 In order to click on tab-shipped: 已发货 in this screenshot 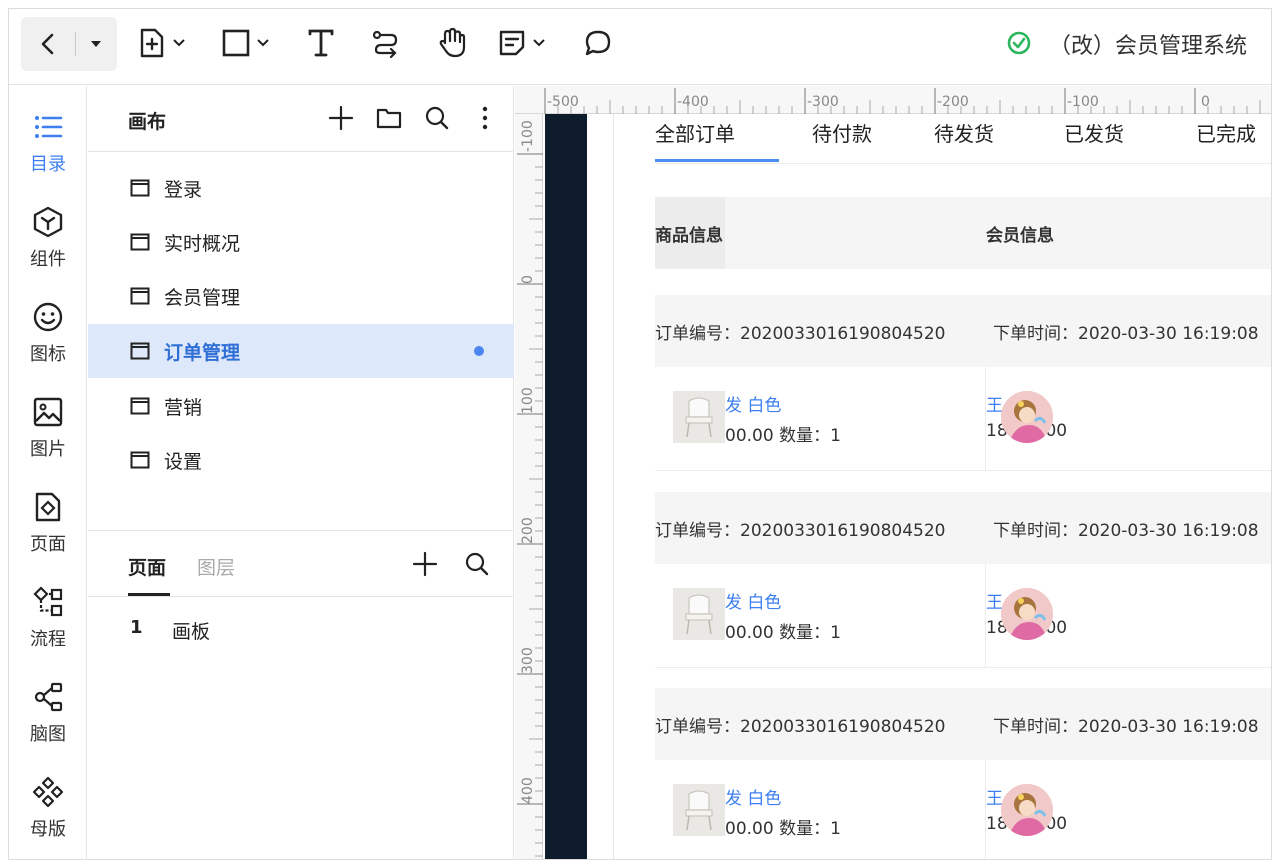, I will do `click(1094, 132)`.